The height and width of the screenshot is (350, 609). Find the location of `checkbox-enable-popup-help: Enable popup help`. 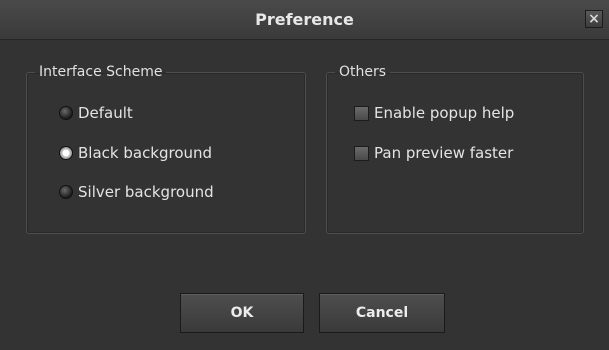

checkbox-enable-popup-help: Enable popup help is located at coordinates (434, 113).